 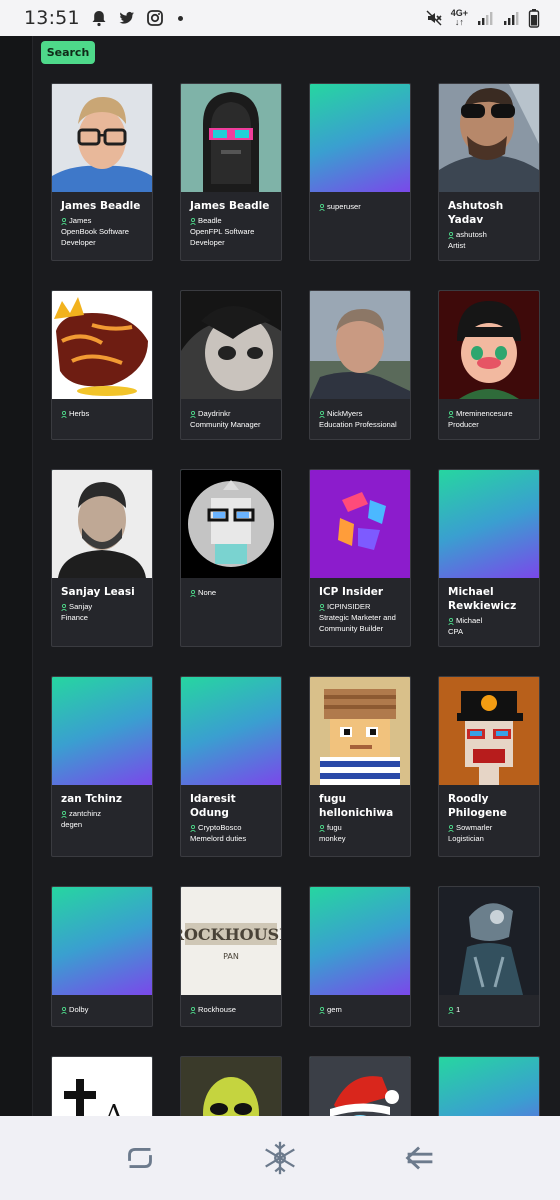 I want to click on profile-card: 1, so click(x=489, y=956).